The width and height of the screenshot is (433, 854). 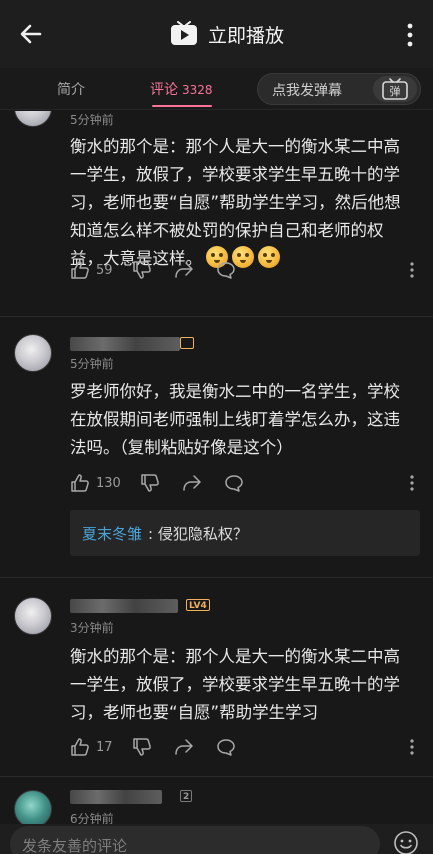 I want to click on danmaku-toggle-button: 弹, so click(x=395, y=89).